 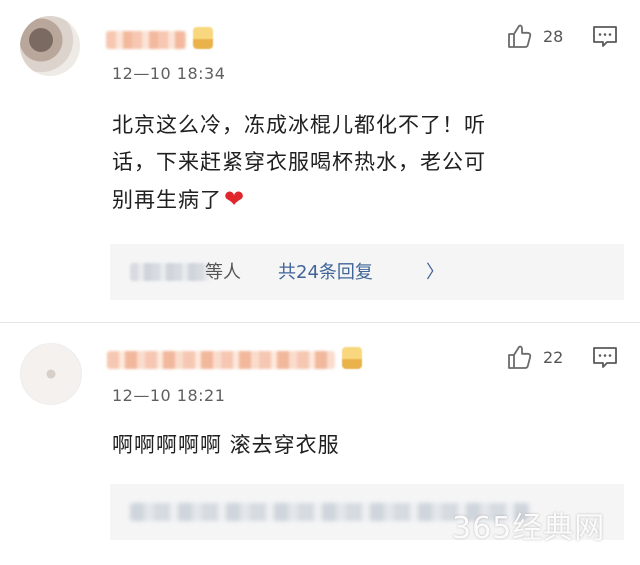 What do you see at coordinates (299, 125) in the screenshot?
I see `comment-text-line: 北京这么冷，冻成冰棍儿都化不了！听` at bounding box center [299, 125].